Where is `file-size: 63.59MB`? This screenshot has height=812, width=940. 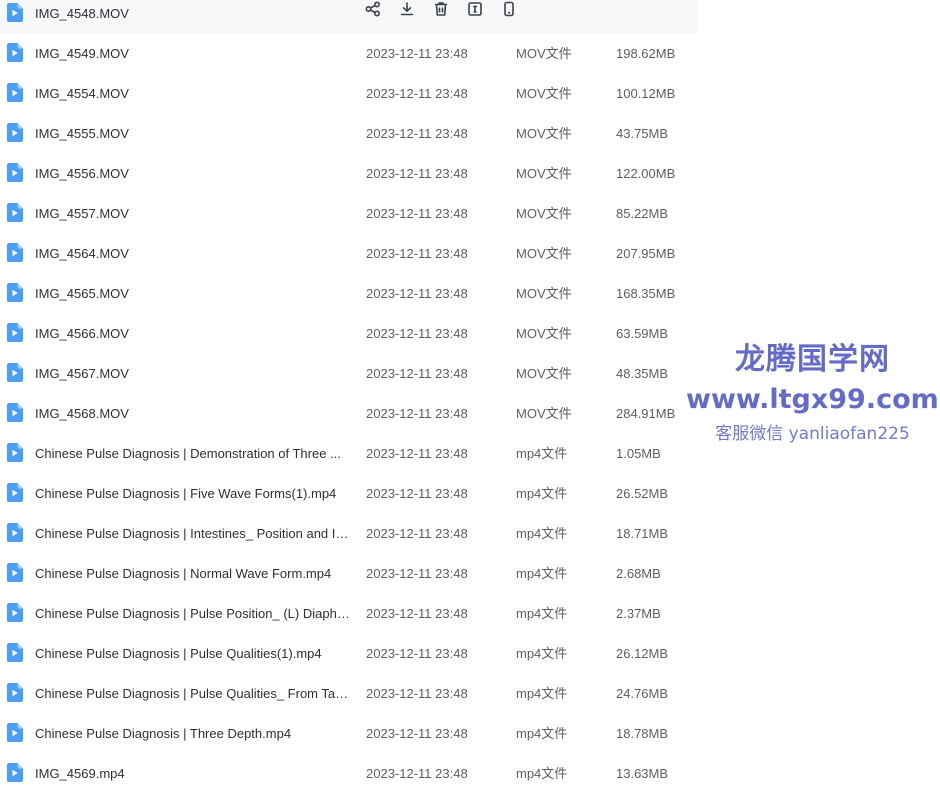 file-size: 63.59MB is located at coordinates (642, 333).